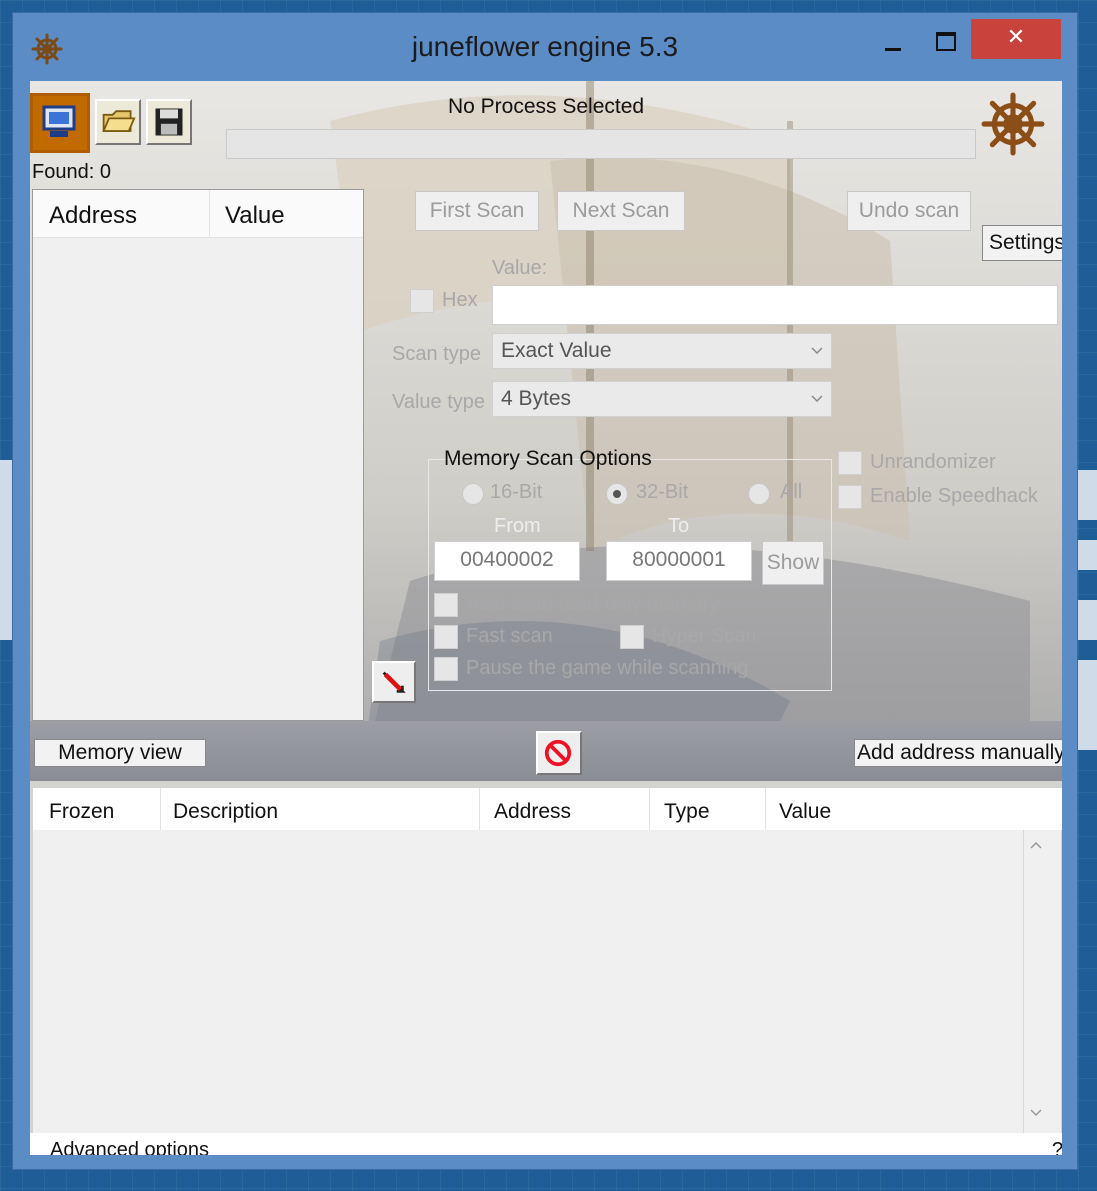 This screenshot has width=1097, height=1191. Describe the element at coordinates (446, 605) in the screenshot. I see `readonly-memory-checkbox` at that location.